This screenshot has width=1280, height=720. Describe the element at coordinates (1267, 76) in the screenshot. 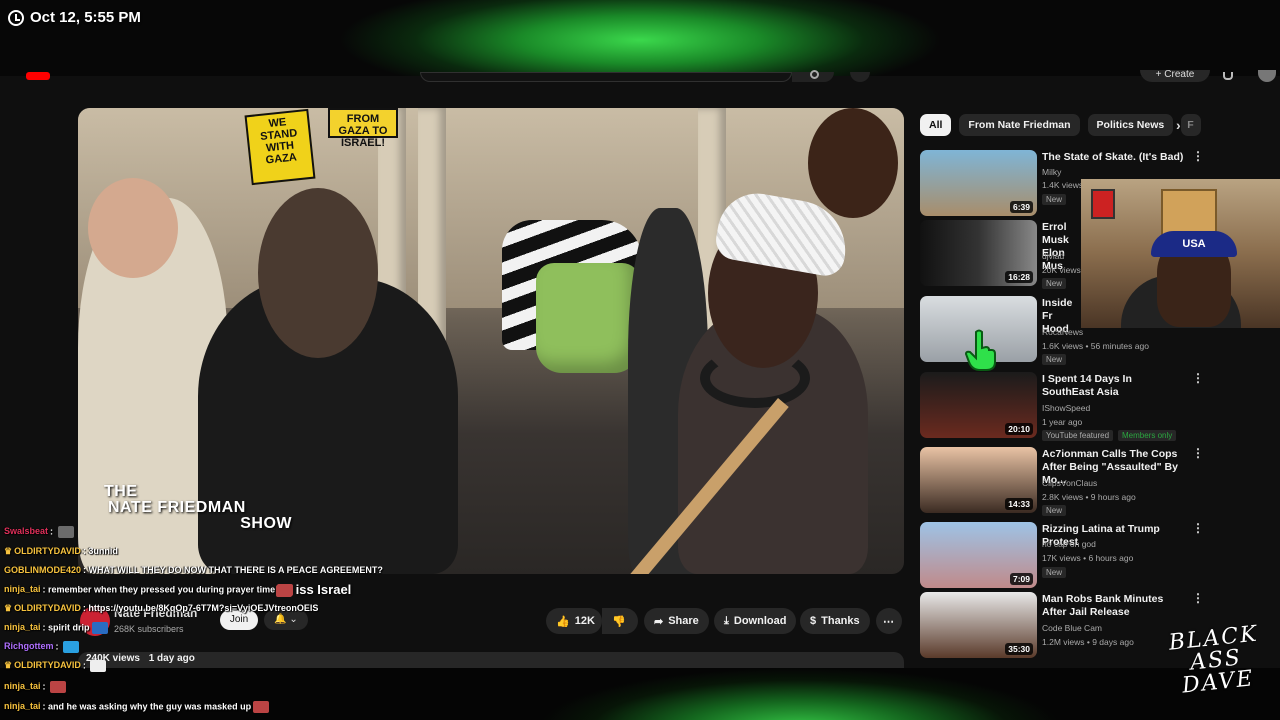

I see `account-avatar` at that location.